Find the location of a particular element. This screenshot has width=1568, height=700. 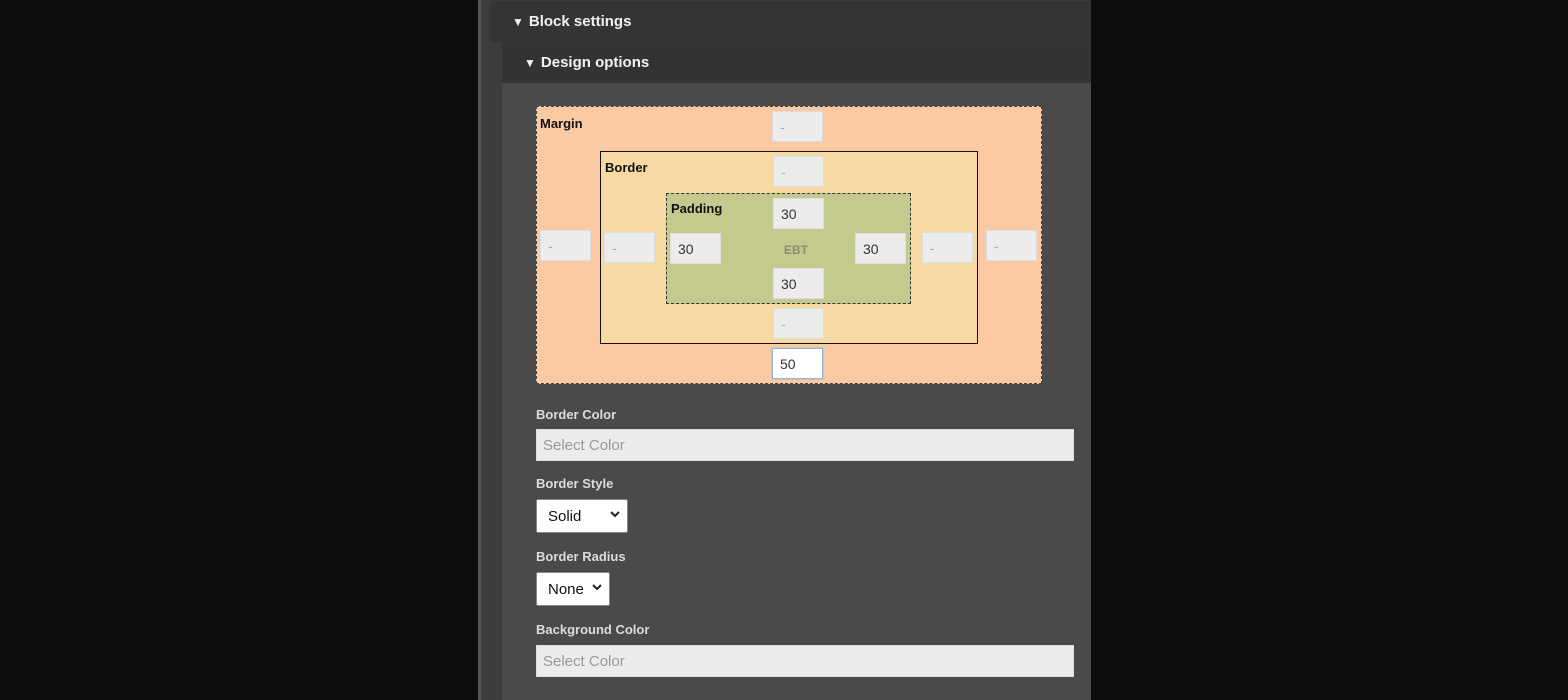

margin-right-input is located at coordinates (1011, 245).